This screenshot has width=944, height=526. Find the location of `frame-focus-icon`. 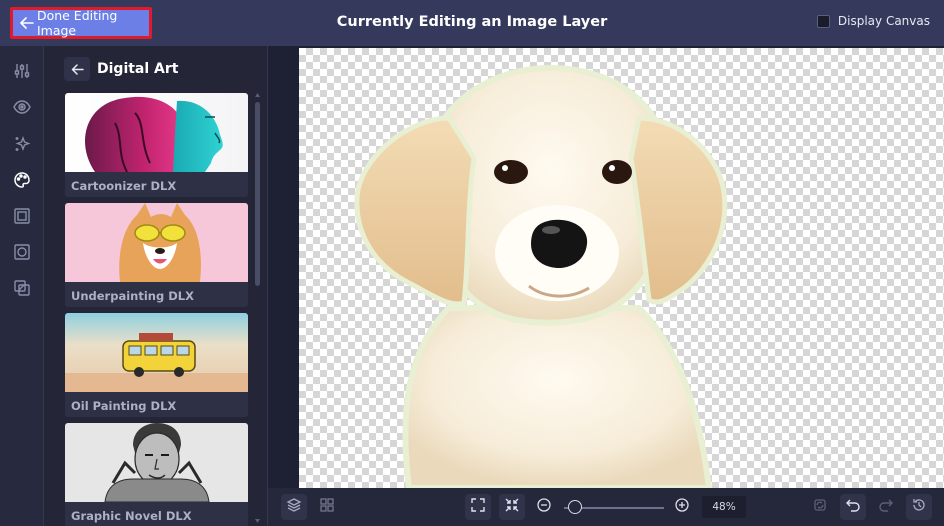

frame-focus-icon is located at coordinates (22, 252).